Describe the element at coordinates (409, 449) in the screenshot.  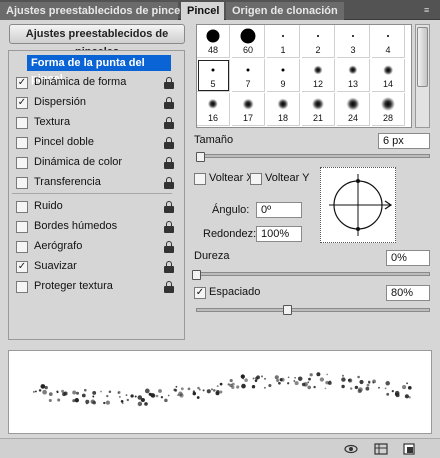
I see `new-preset-icon` at that location.